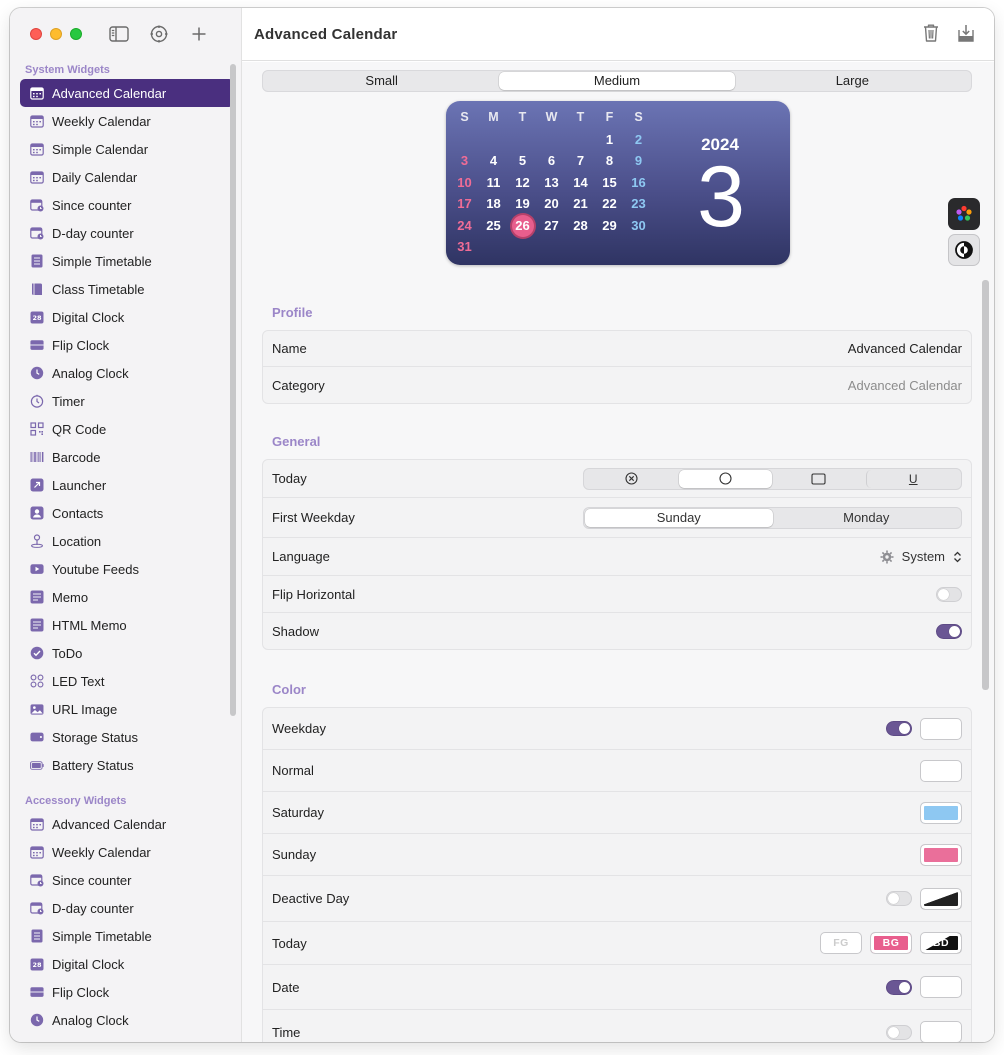 This screenshot has height=1055, width=1004. I want to click on accessory-item-advanced-calendar: Advanced Calendar, so click(127, 824).